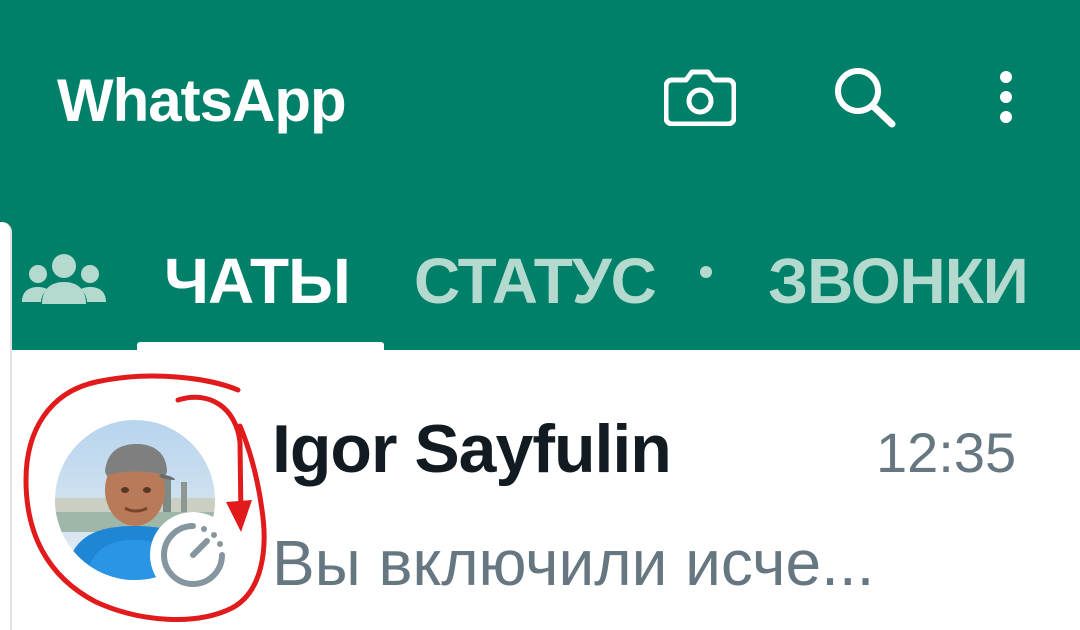  Describe the element at coordinates (946, 452) in the screenshot. I see `chat-timestamp: 12:35` at that location.